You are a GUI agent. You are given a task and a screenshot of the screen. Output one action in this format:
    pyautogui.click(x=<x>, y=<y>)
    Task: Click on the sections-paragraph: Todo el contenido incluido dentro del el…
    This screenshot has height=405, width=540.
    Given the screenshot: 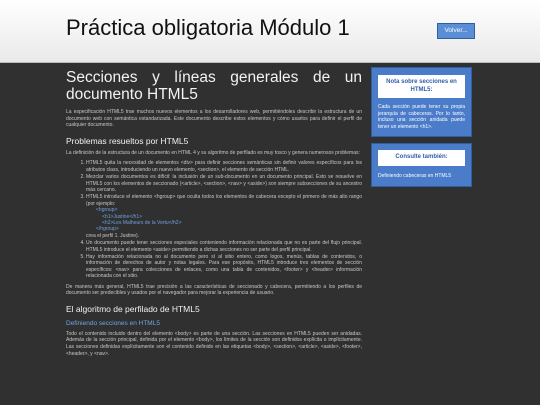 What is the action you would take?
    pyautogui.click(x=214, y=343)
    